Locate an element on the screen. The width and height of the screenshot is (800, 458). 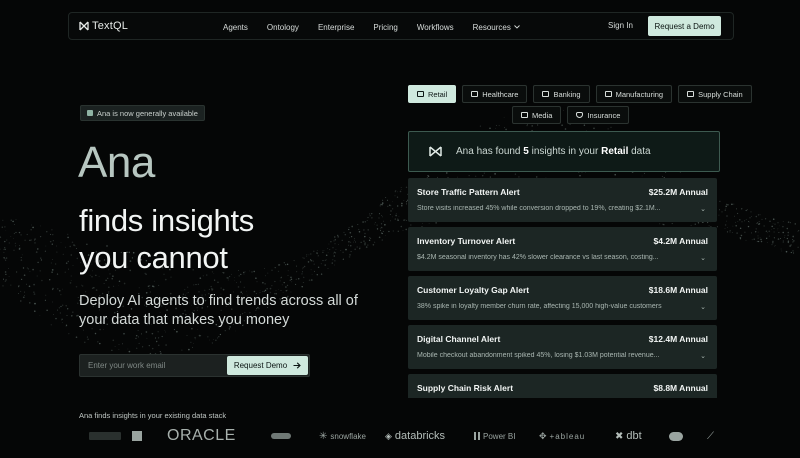
healthcare-icon is located at coordinates (475, 94).